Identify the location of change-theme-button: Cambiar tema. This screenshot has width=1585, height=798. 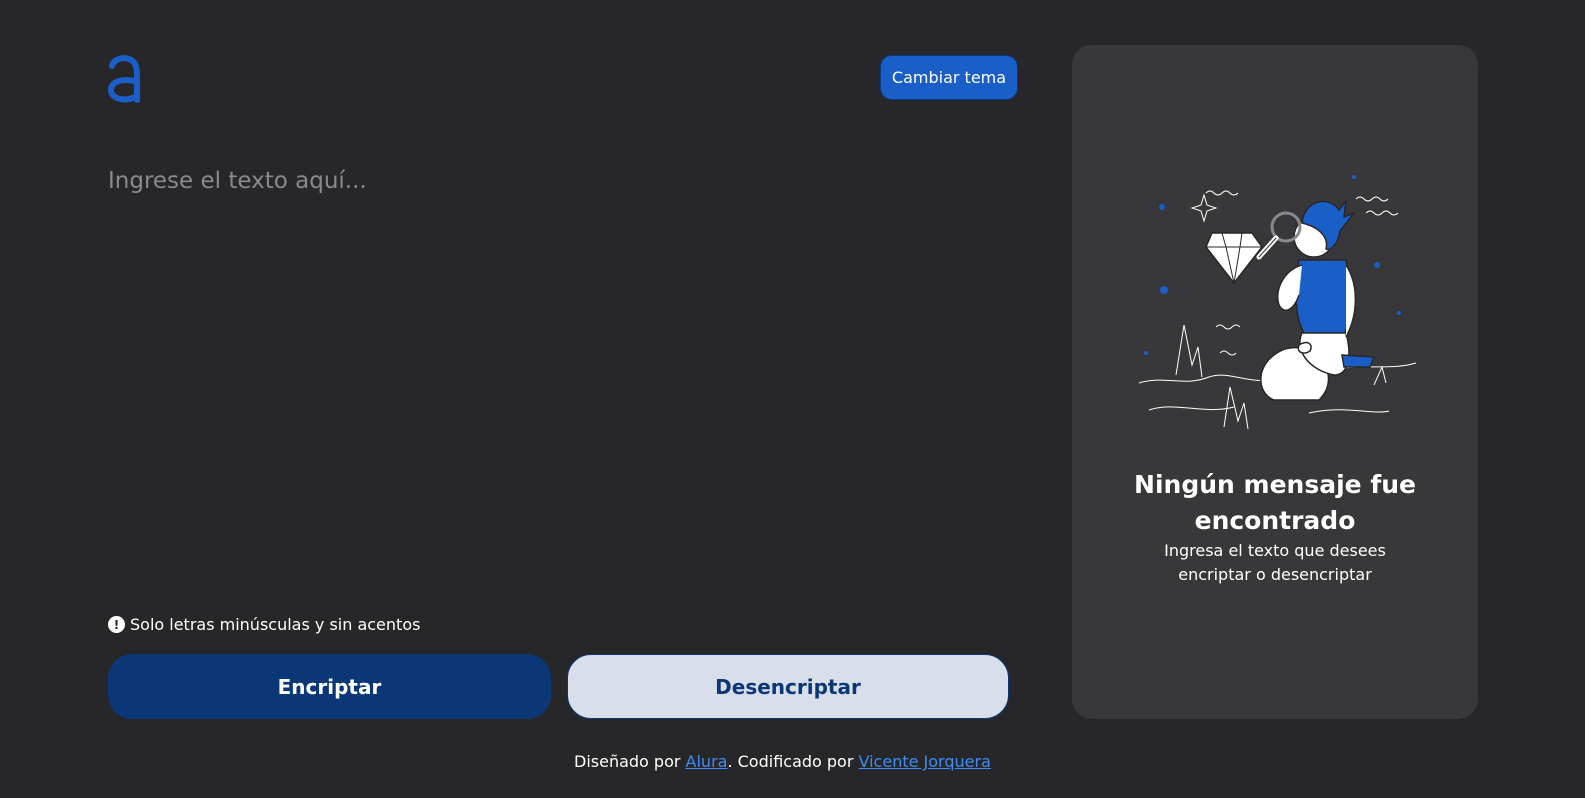
(949, 77).